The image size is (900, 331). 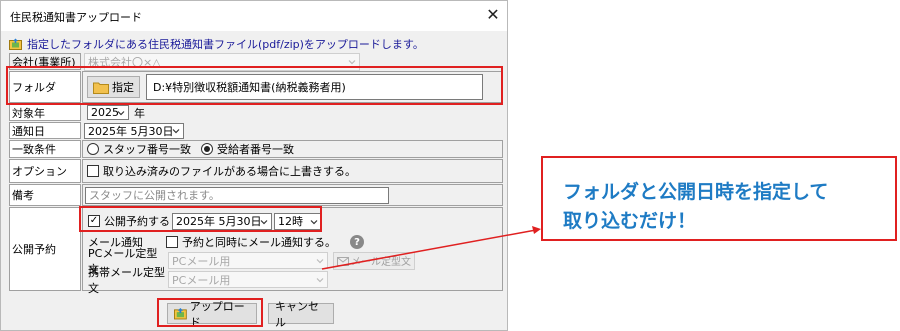 I want to click on radio-recipient-number-label: 受給者番号一致, so click(x=255, y=149).